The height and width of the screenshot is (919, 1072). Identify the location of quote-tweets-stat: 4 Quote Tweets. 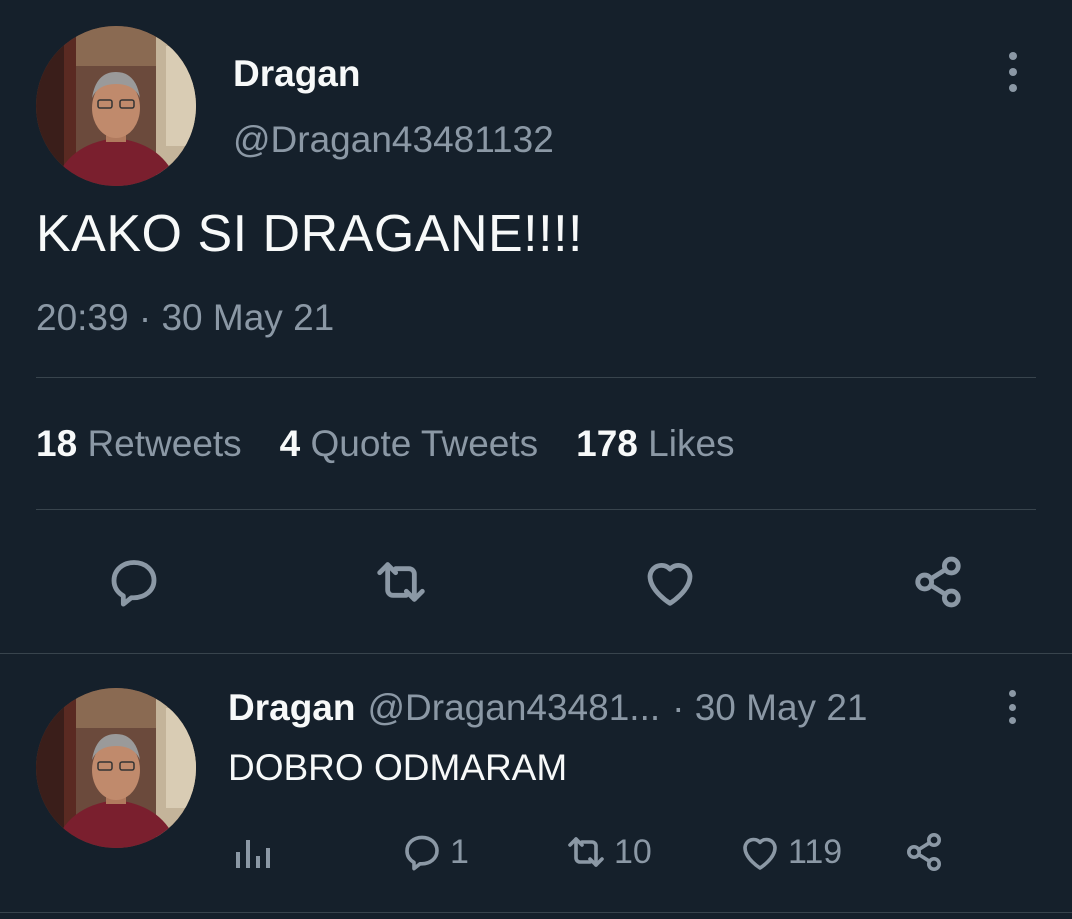
(409, 444).